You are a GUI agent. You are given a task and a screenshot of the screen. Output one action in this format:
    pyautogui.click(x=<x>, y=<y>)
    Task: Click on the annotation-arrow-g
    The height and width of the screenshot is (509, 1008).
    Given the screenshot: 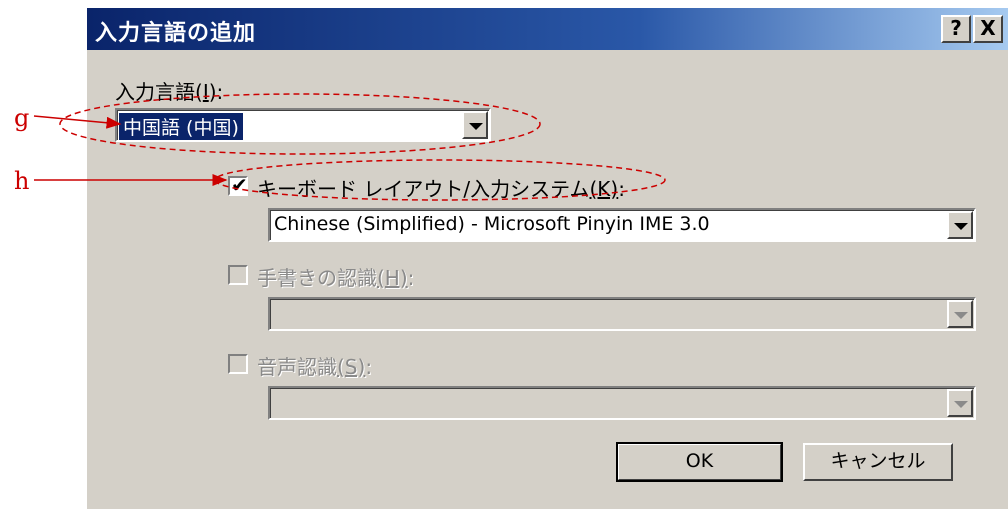 What is the action you would take?
    pyautogui.click(x=77, y=122)
    